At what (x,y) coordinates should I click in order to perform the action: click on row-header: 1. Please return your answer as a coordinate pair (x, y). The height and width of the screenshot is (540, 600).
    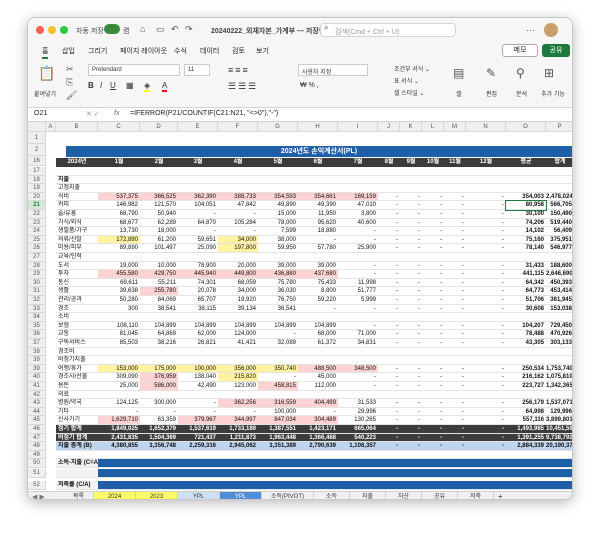
    Looking at the image, I should click on (37, 138).